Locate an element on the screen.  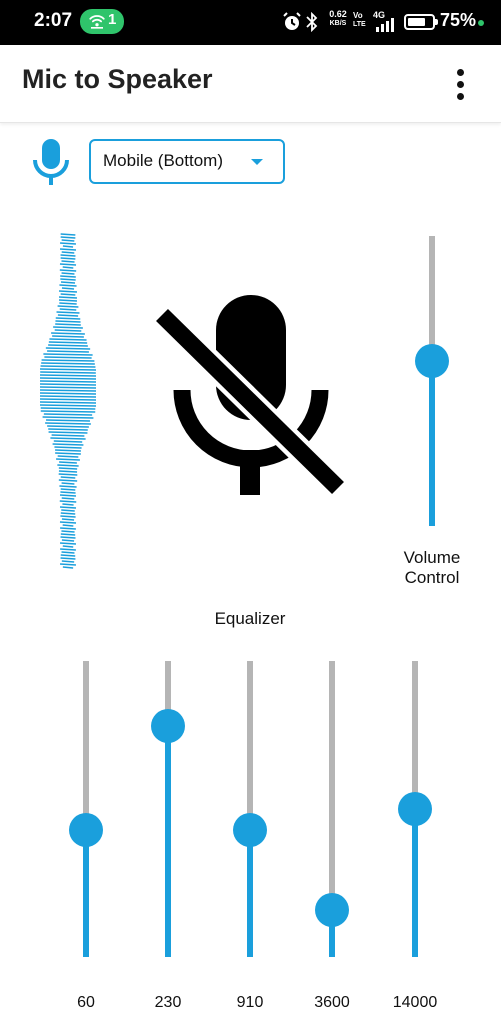
source-dropdown: Mobile (Bottom) is located at coordinates (187, 161).